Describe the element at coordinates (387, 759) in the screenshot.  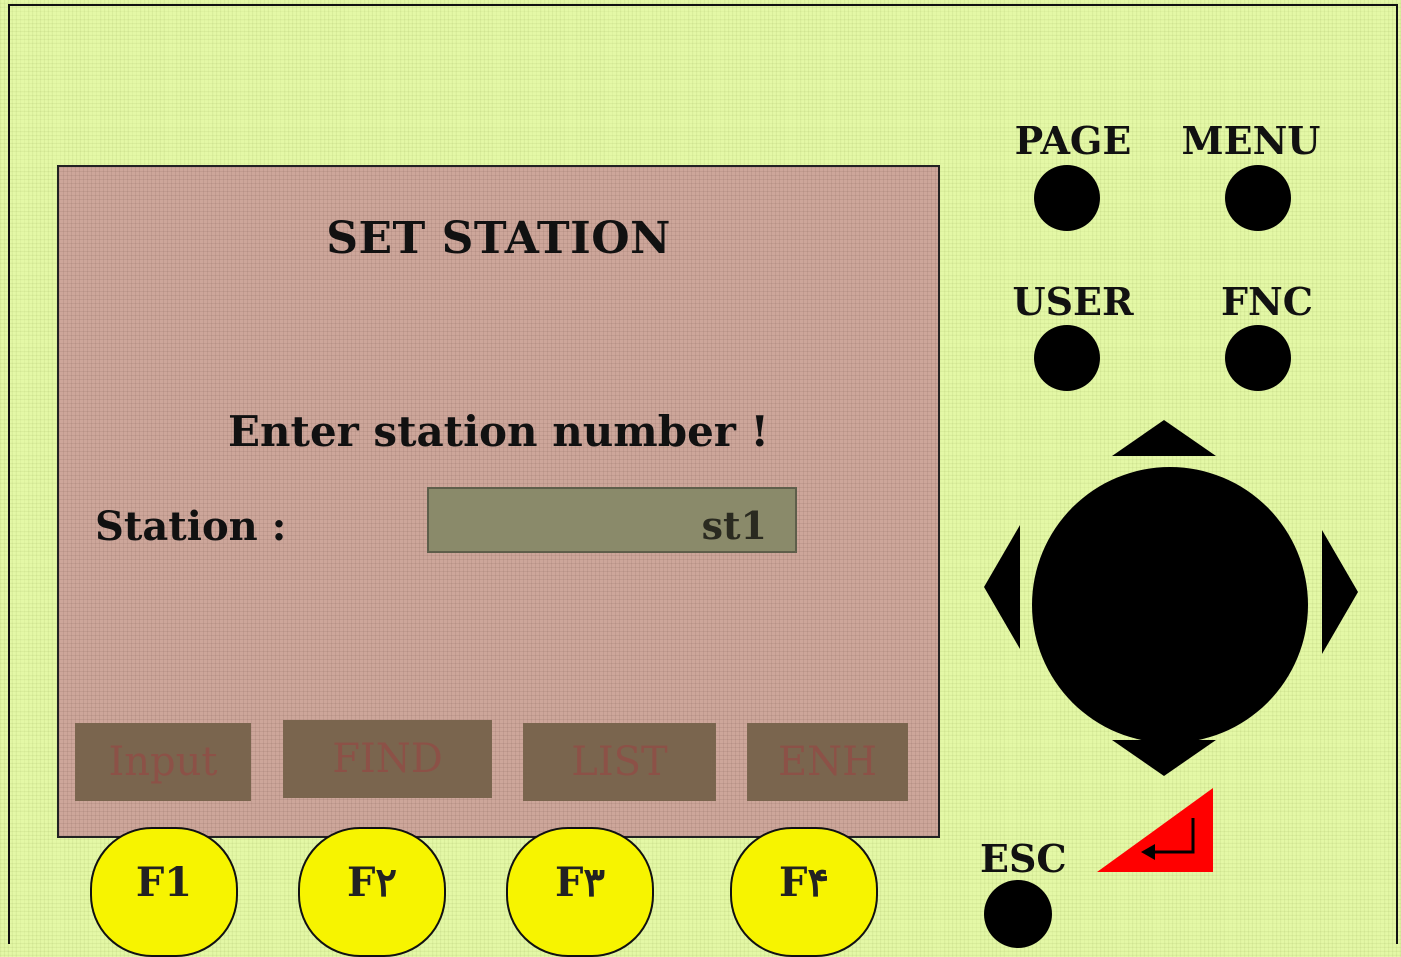
I see `softkey-find: FIND` at that location.